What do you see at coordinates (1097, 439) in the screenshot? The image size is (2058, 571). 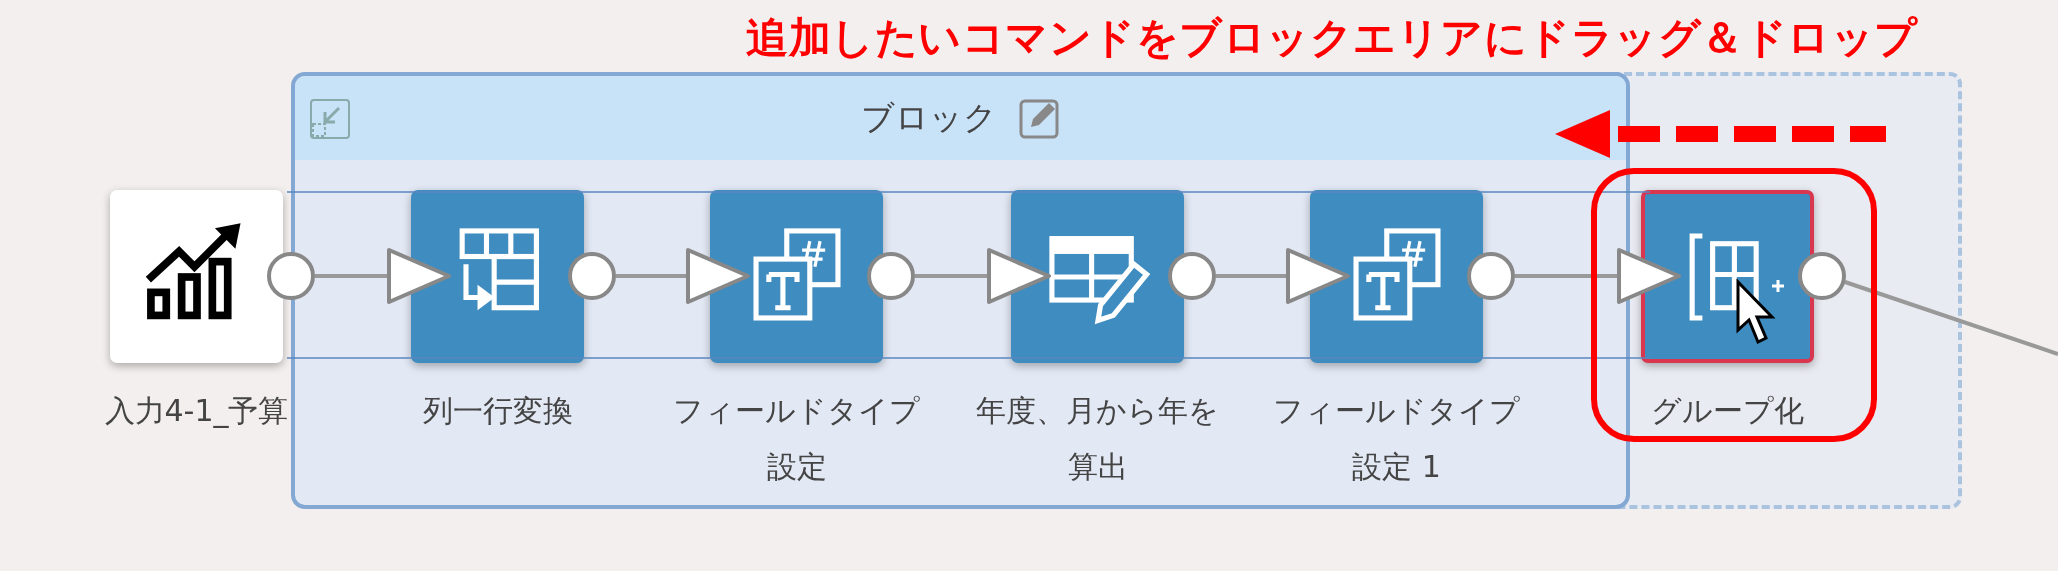 I see `node-label: 年度、月から年を算出` at bounding box center [1097, 439].